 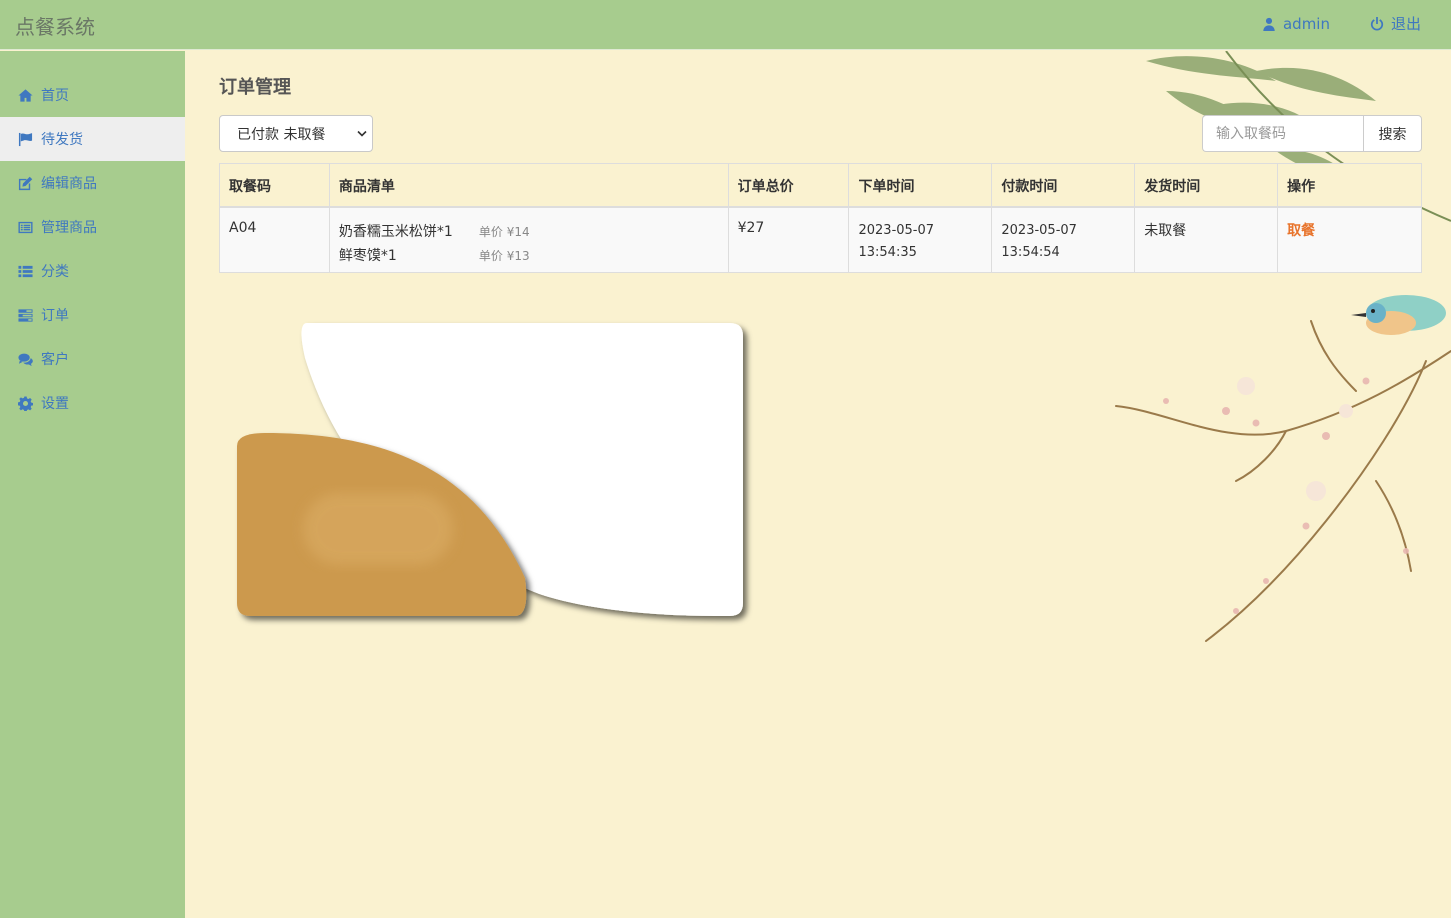 I want to click on order-status-select: 已付款 未取餐, so click(x=296, y=133).